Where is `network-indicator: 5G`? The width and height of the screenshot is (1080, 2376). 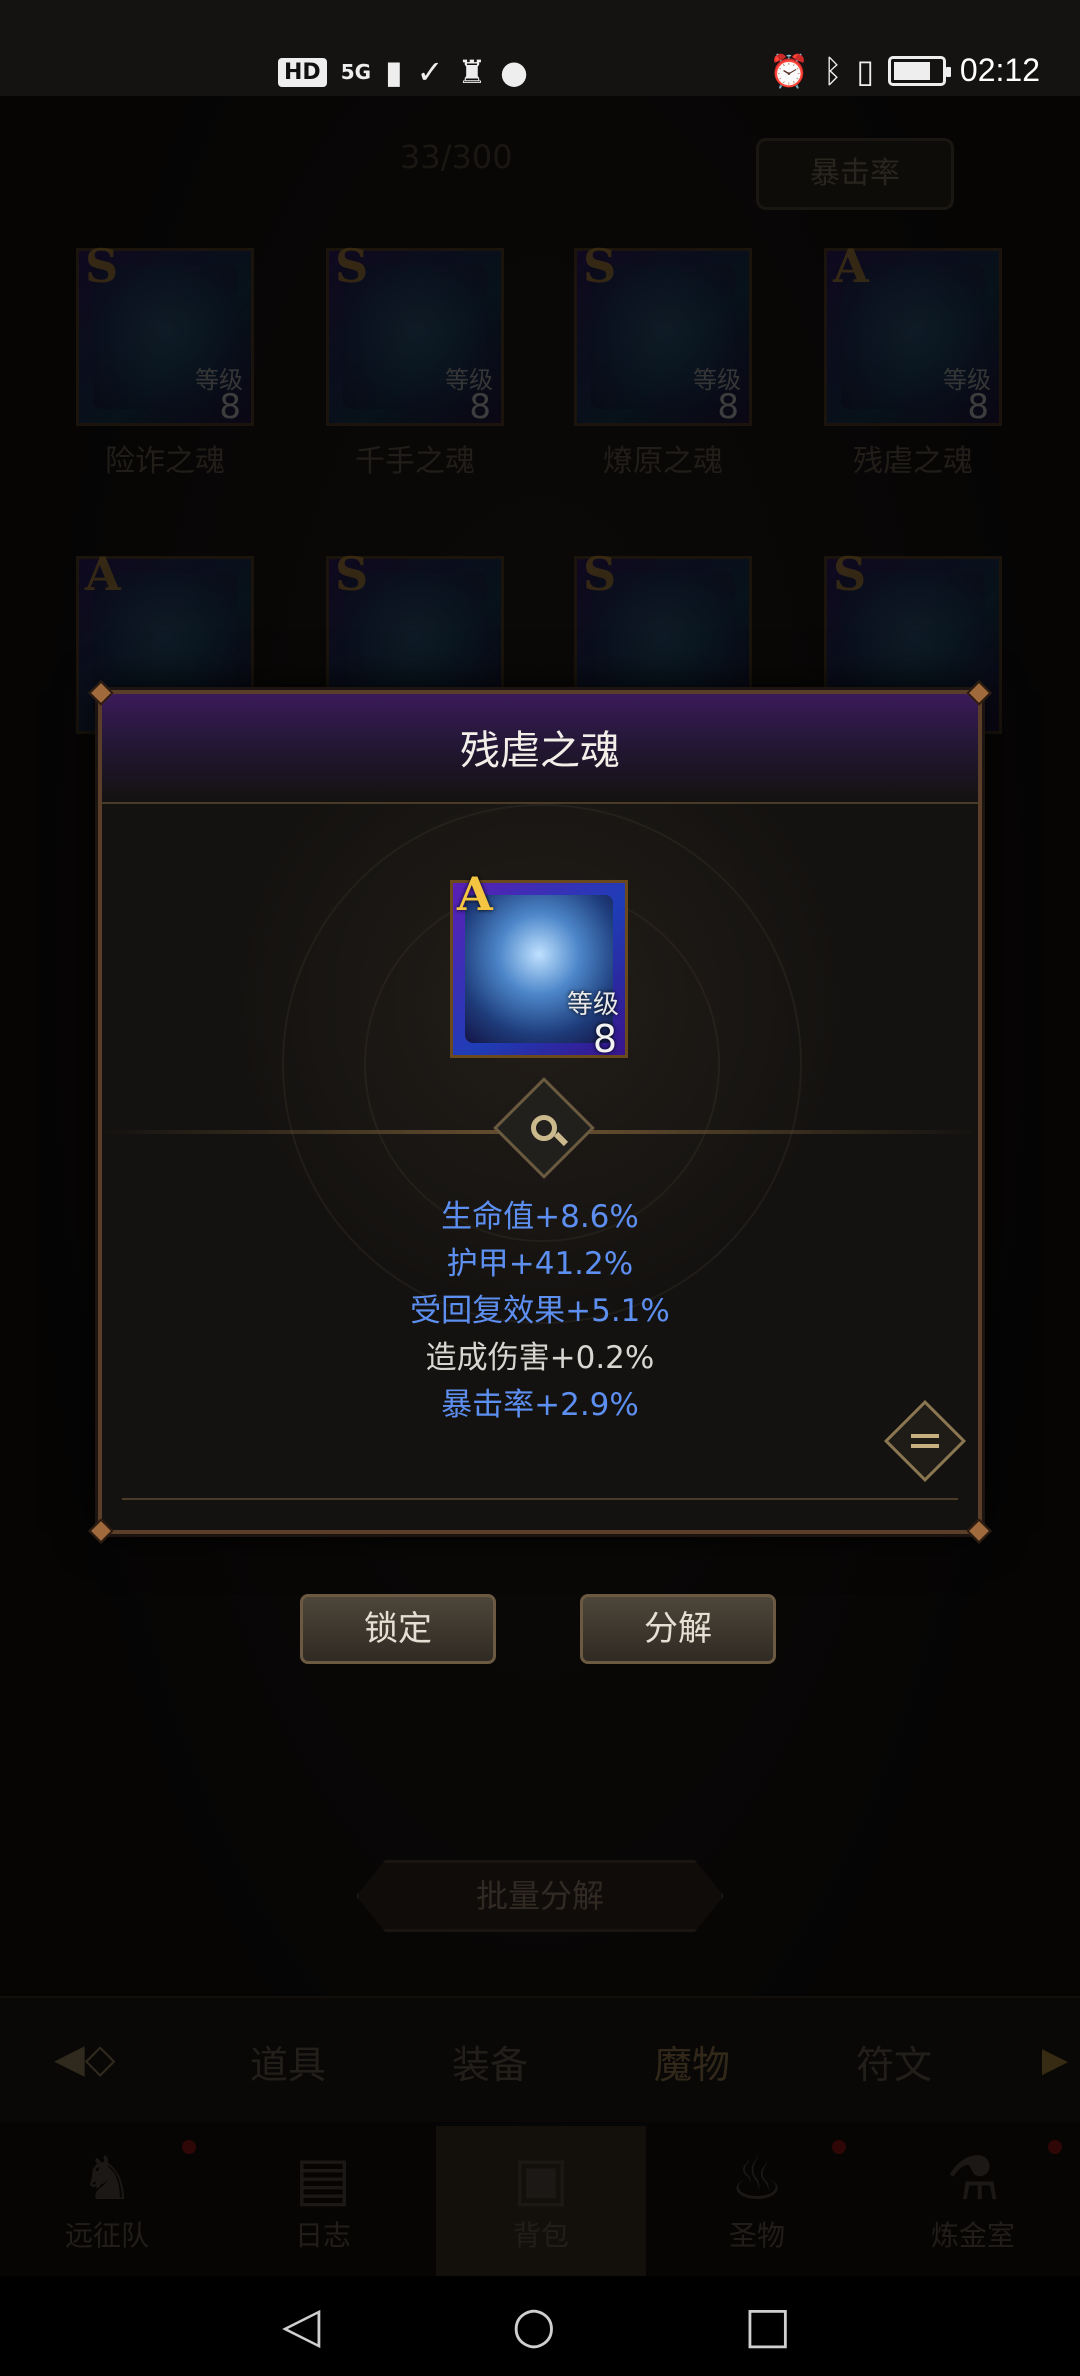 network-indicator: 5G is located at coordinates (356, 72).